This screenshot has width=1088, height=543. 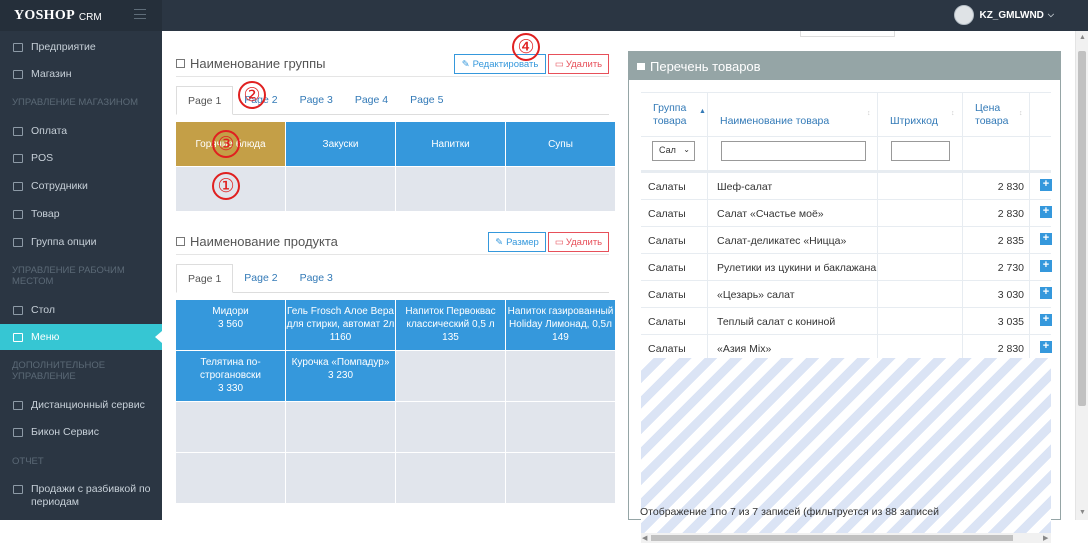 What do you see at coordinates (774, 121) in the screenshot?
I see `column-header-name: Наименование товара` at bounding box center [774, 121].